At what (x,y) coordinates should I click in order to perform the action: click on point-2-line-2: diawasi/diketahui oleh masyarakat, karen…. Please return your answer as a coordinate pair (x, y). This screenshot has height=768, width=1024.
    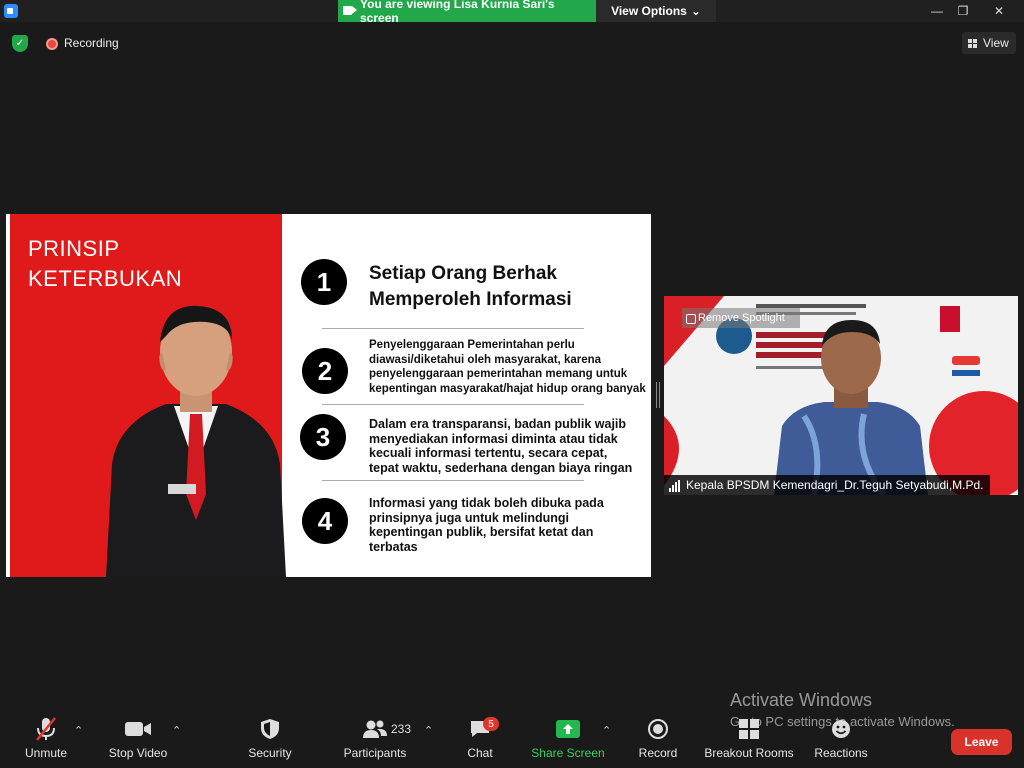
    Looking at the image, I should click on (485, 359).